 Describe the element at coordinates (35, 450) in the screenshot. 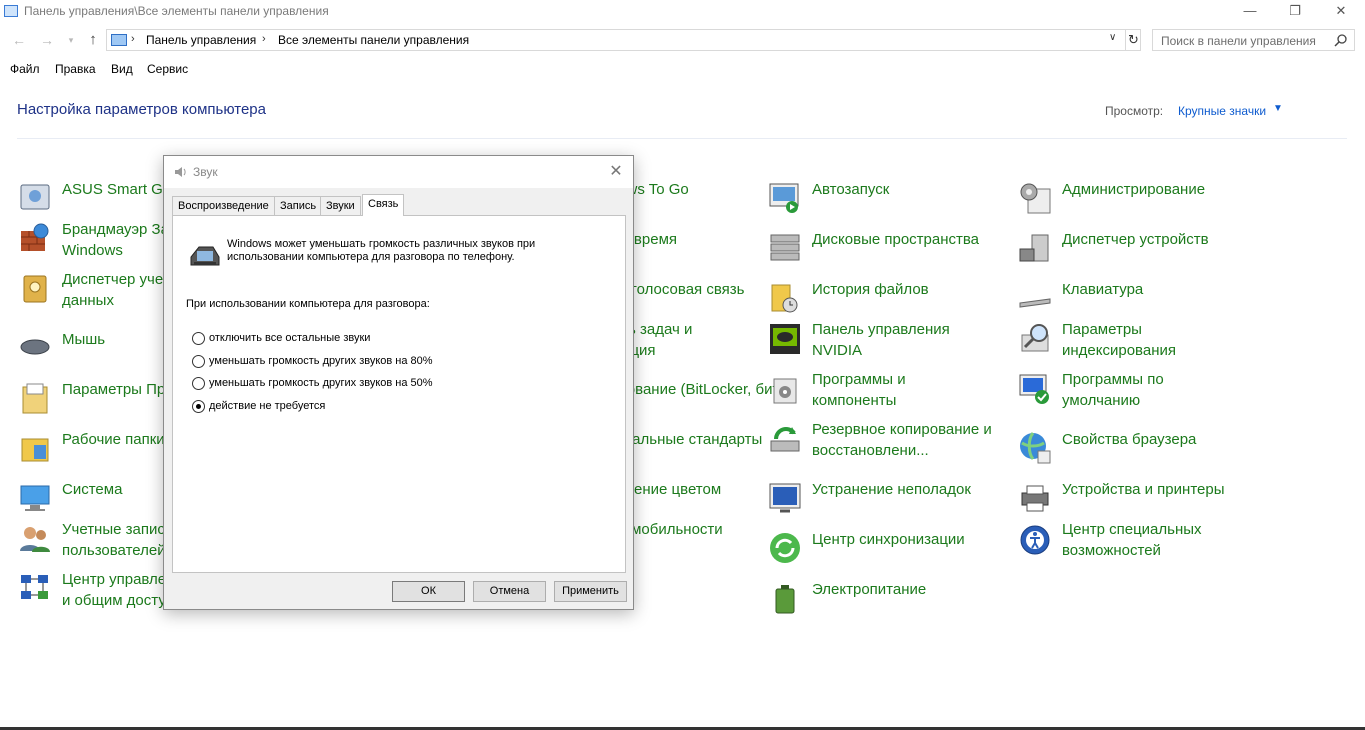

I see `work-folders-icon` at that location.